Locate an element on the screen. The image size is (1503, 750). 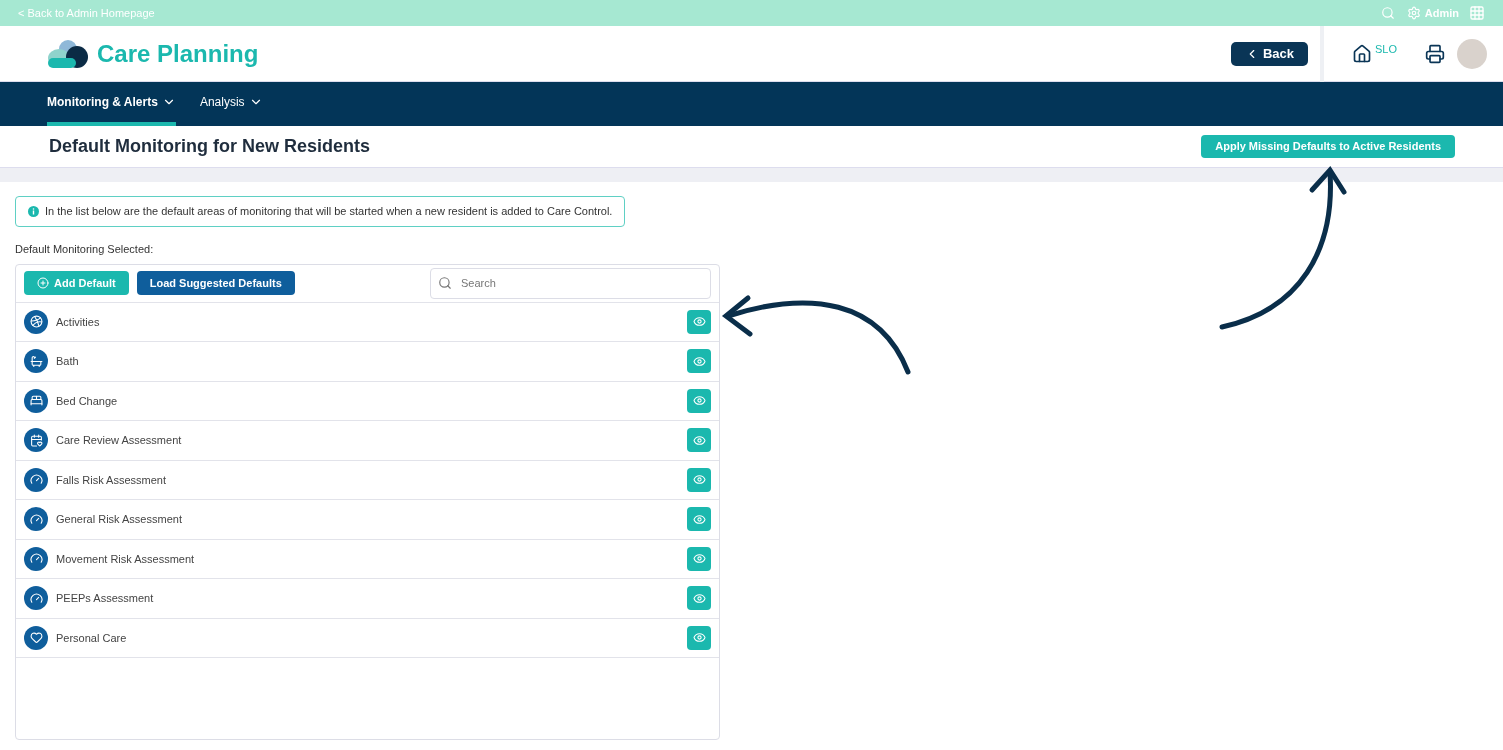
page-title: Default Monitoring for New Residents is located at coordinates (209, 146).